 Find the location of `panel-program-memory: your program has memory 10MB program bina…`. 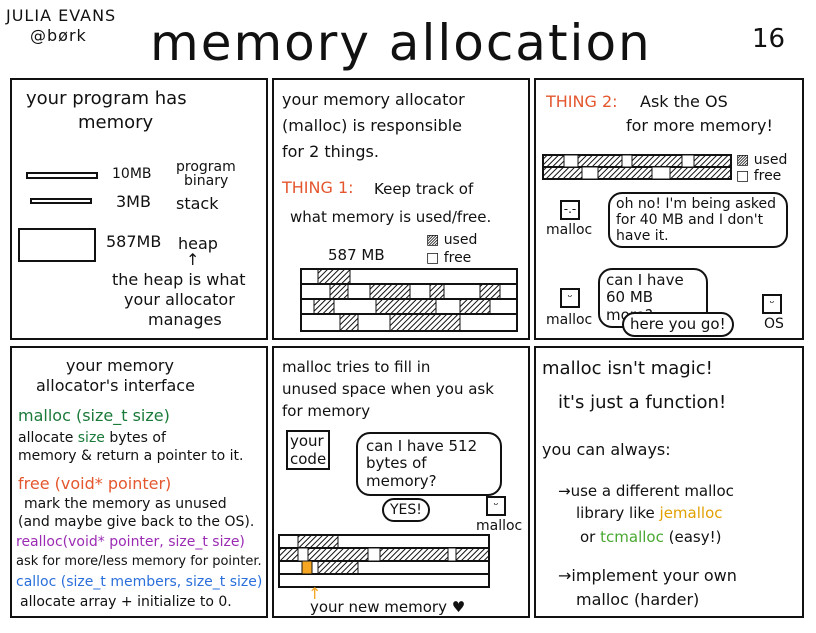

panel-program-memory: your program has memory 10MB program bina… is located at coordinates (139, 209).